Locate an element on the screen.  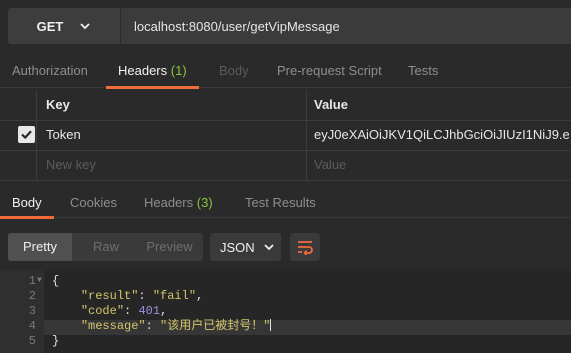
tab-label: Tests is located at coordinates (423, 70).